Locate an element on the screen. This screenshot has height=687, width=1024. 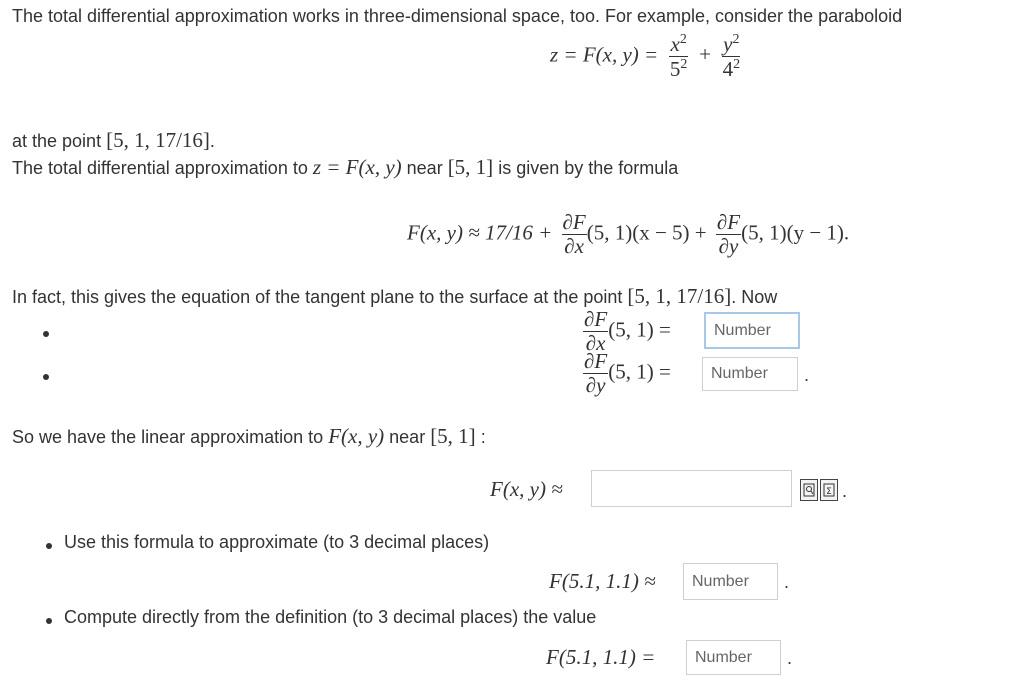
formula-line-math: z = F(x, y) is located at coordinates (357, 167).